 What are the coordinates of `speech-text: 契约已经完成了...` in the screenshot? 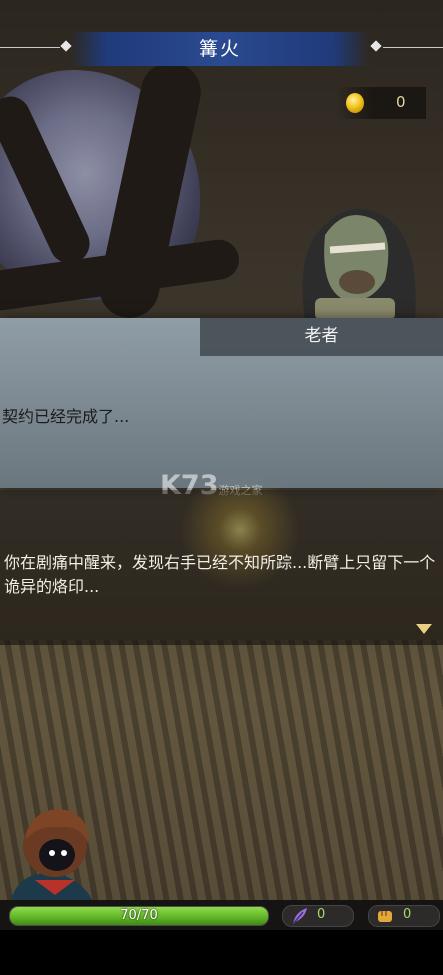 It's located at (66, 416).